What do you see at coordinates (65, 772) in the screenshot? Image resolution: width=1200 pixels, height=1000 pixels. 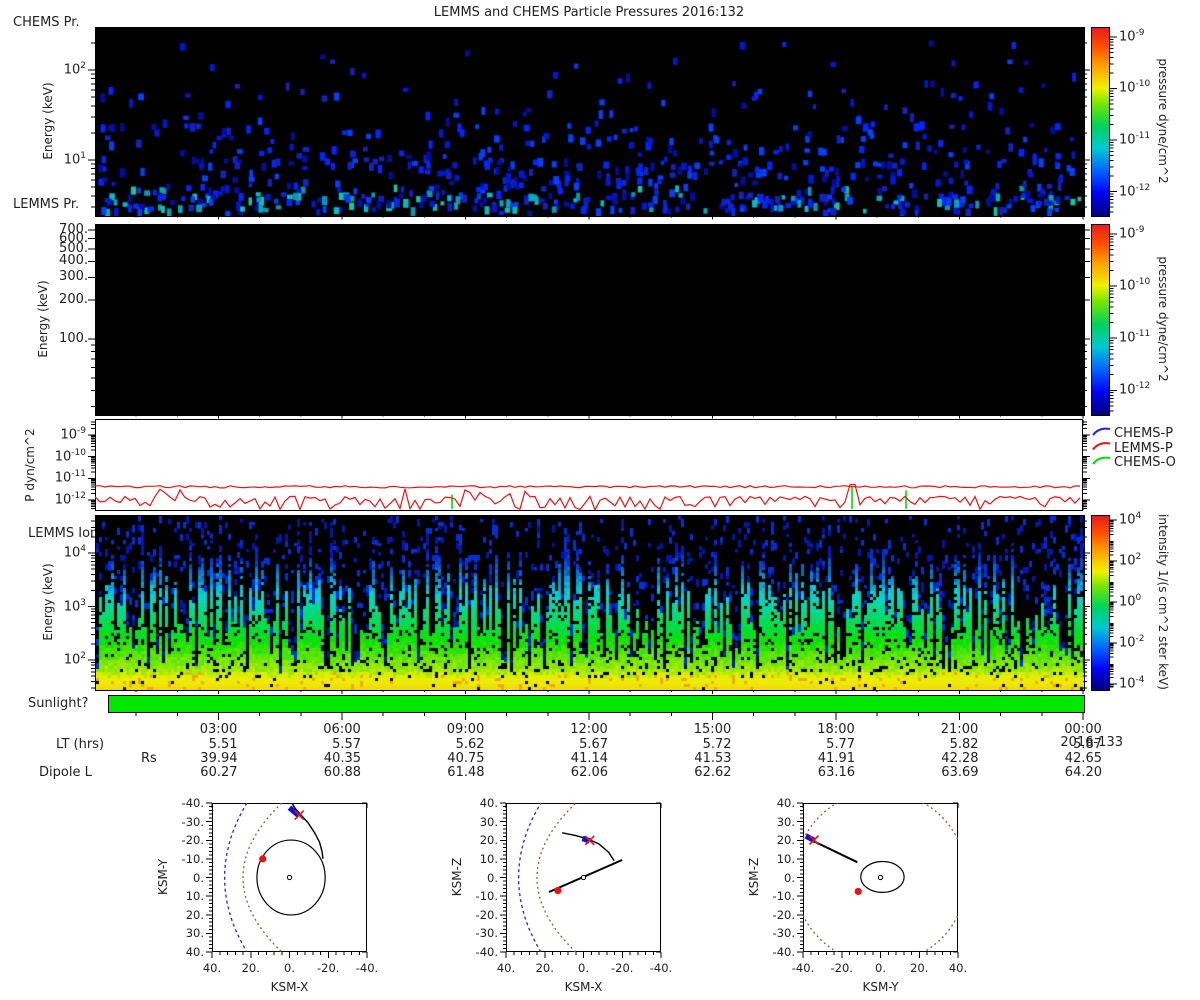 I see `ephemeris-row-label: Dipole L` at bounding box center [65, 772].